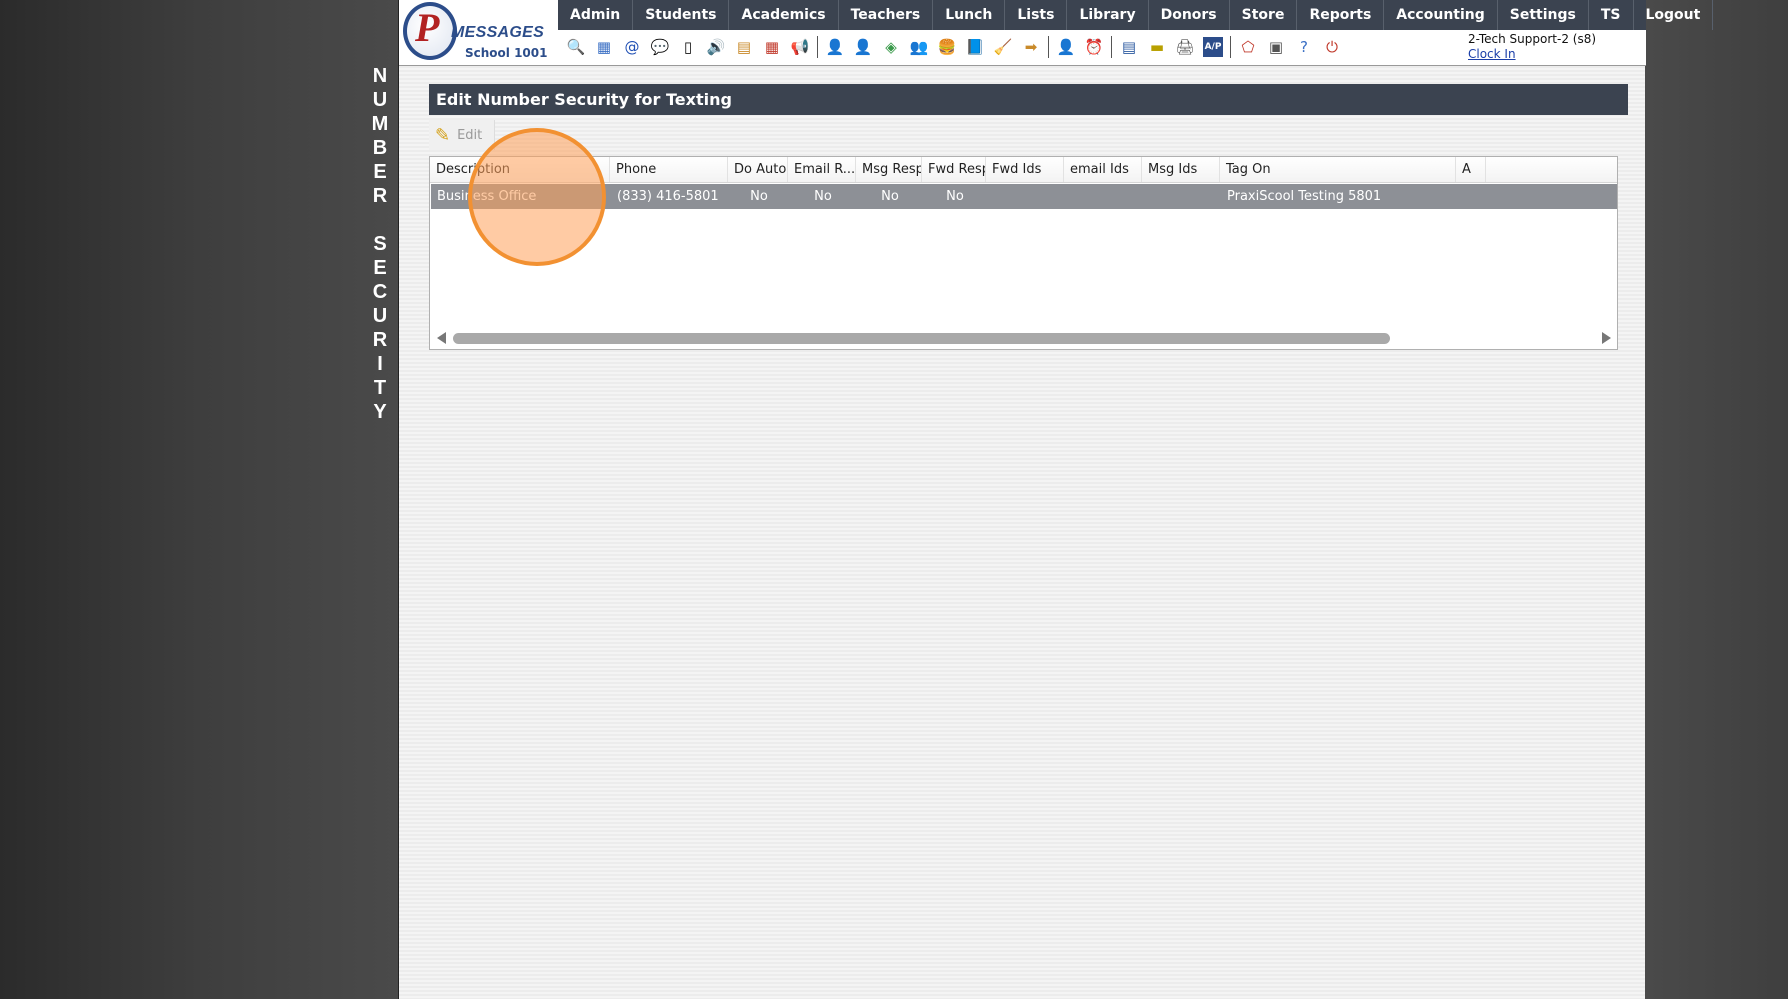 The width and height of the screenshot is (1788, 999). I want to click on megaphone-icon: 📢, so click(800, 47).